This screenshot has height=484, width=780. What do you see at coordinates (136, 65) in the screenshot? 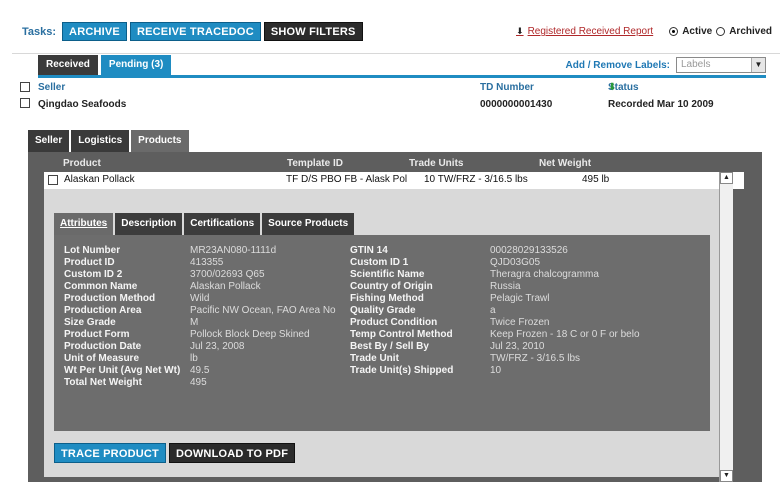
I see `tab-pending: Pending (3)` at bounding box center [136, 65].